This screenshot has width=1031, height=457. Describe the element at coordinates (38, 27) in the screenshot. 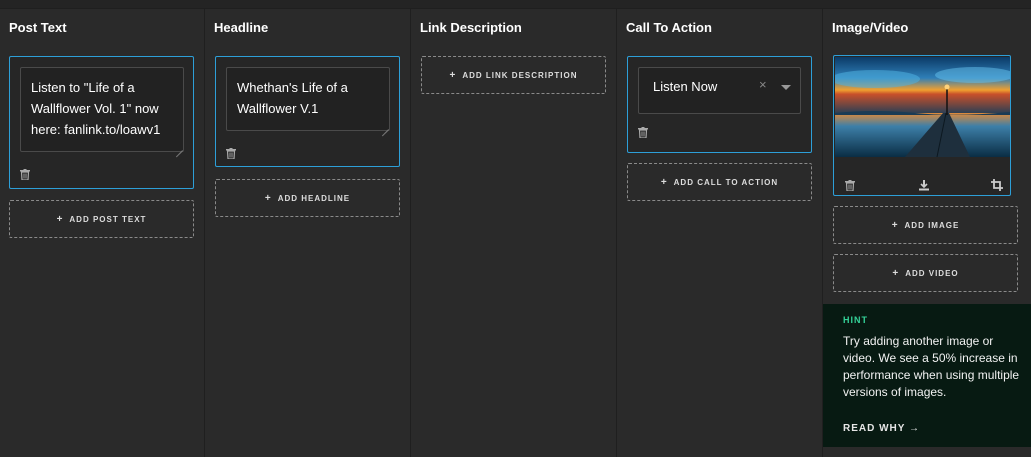

I see `column-title: Post Text` at that location.